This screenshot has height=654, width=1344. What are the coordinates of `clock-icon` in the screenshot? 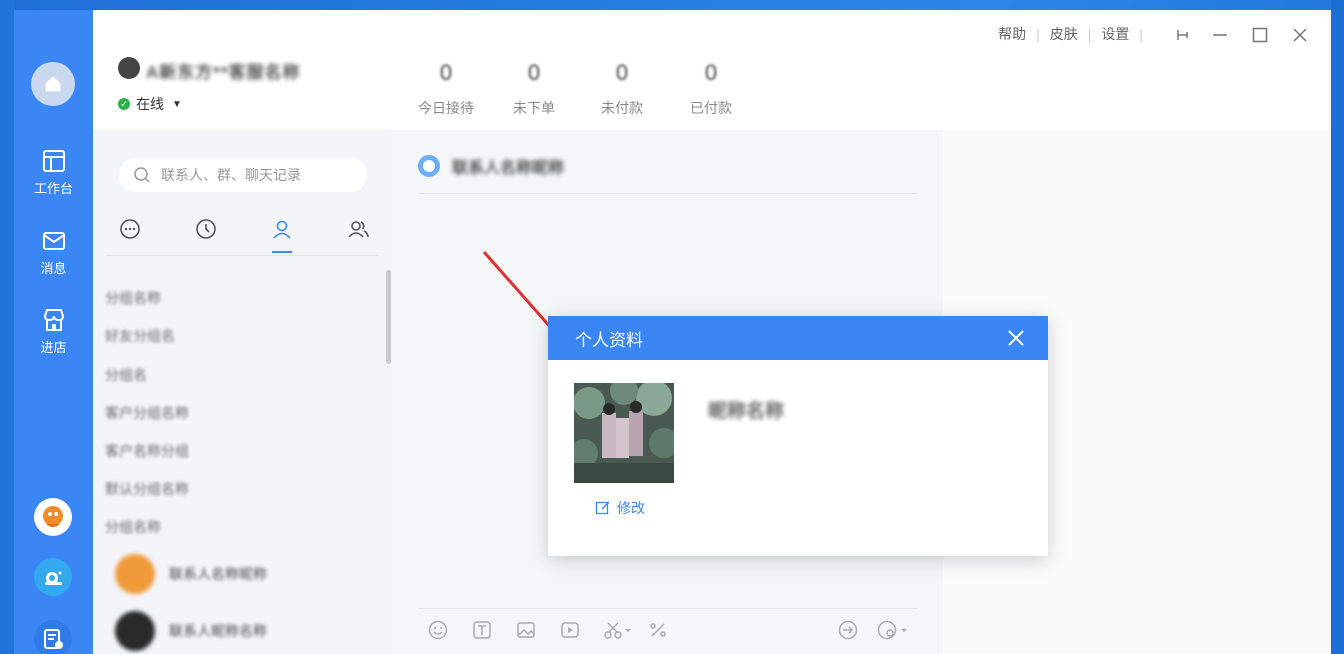 It's located at (206, 229).